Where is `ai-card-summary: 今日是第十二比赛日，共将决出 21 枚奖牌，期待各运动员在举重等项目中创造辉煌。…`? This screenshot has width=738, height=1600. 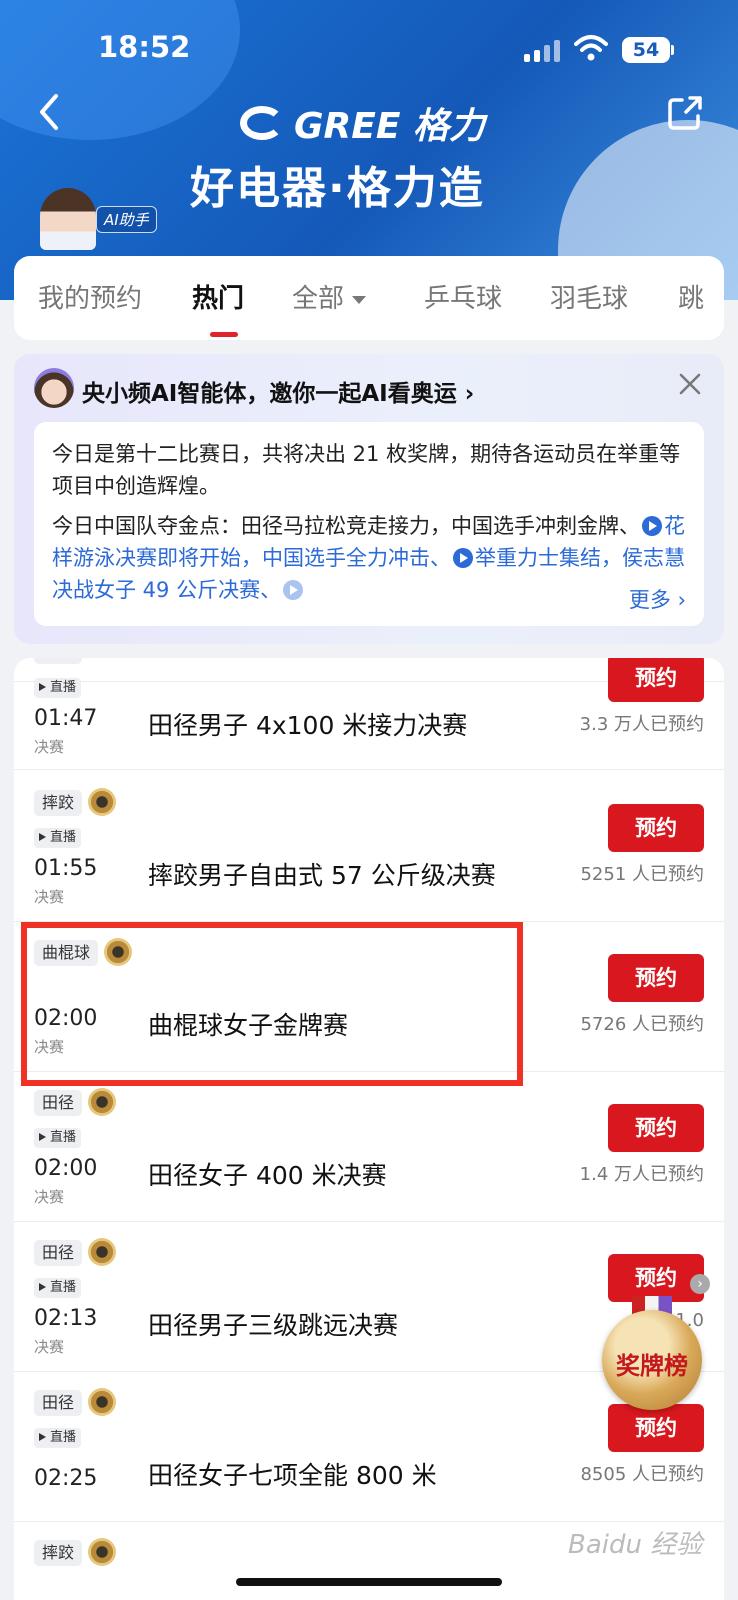
ai-card-summary: 今日是第十二比赛日，共将决出 21 枚奖牌，期待各运动员在举重等项目中创造辉煌。… is located at coordinates (369, 524).